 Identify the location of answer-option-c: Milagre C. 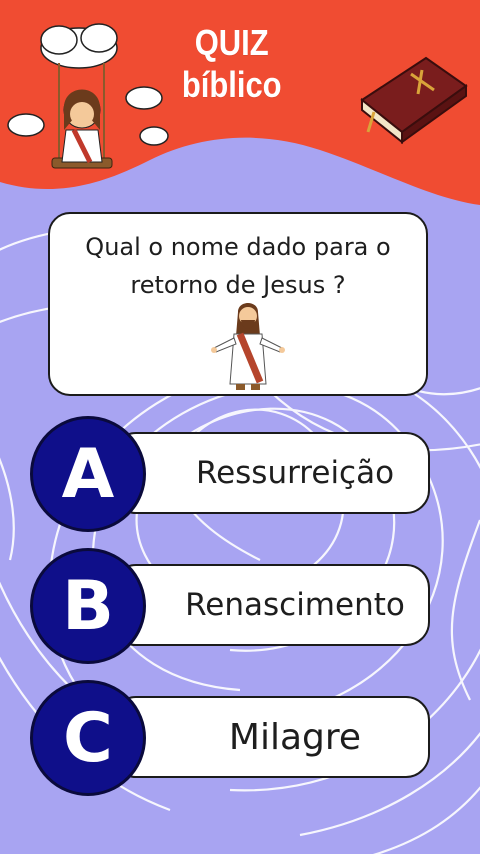
(231, 740).